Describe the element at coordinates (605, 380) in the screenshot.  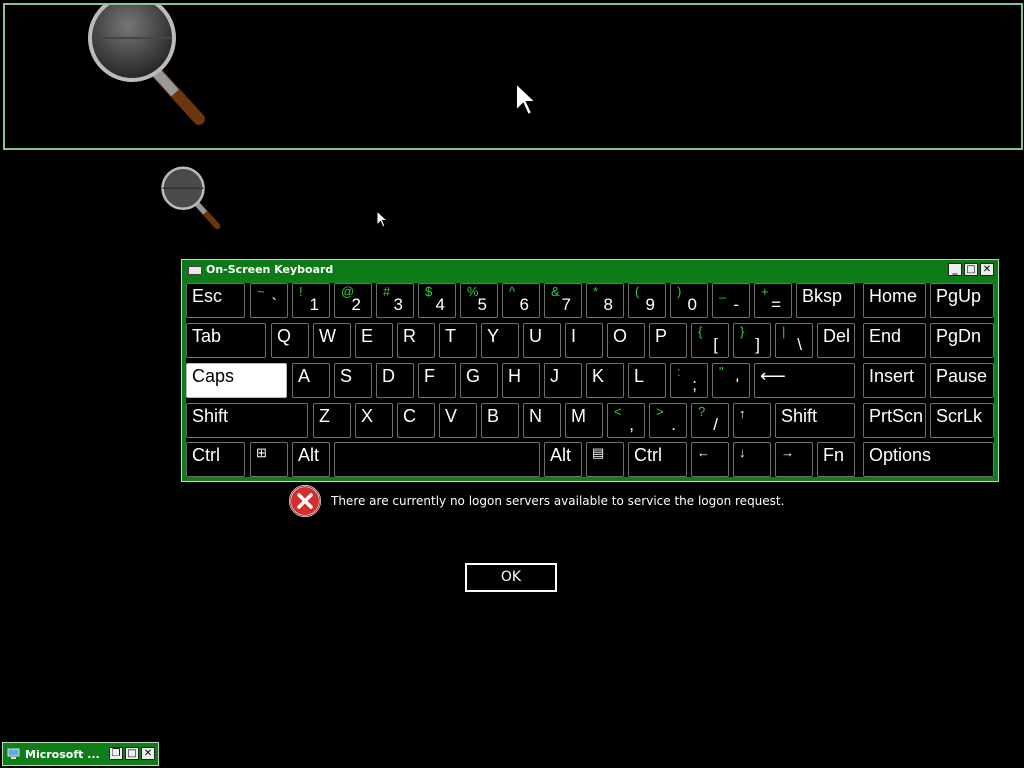
I see `key-k: K` at that location.